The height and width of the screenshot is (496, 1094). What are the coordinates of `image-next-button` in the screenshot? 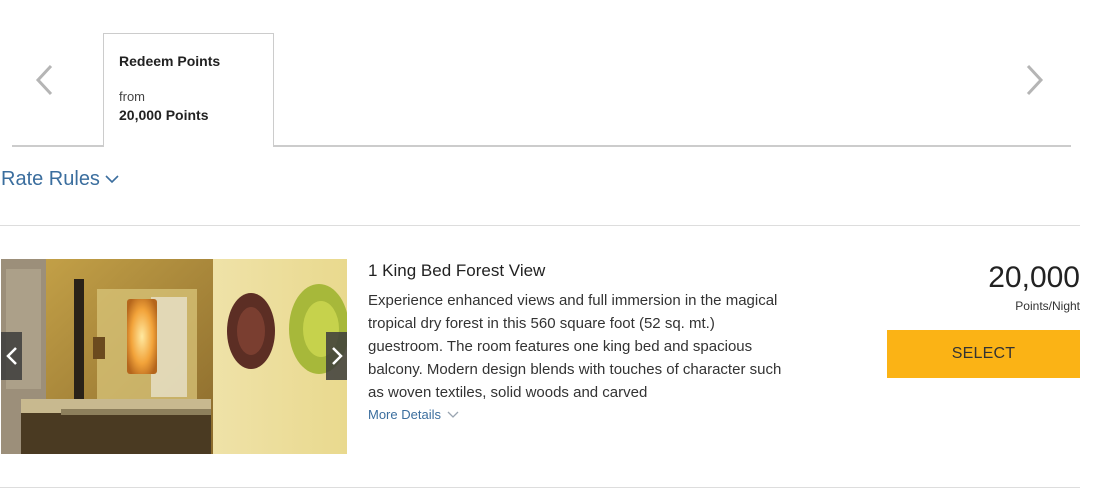 It's located at (336, 356).